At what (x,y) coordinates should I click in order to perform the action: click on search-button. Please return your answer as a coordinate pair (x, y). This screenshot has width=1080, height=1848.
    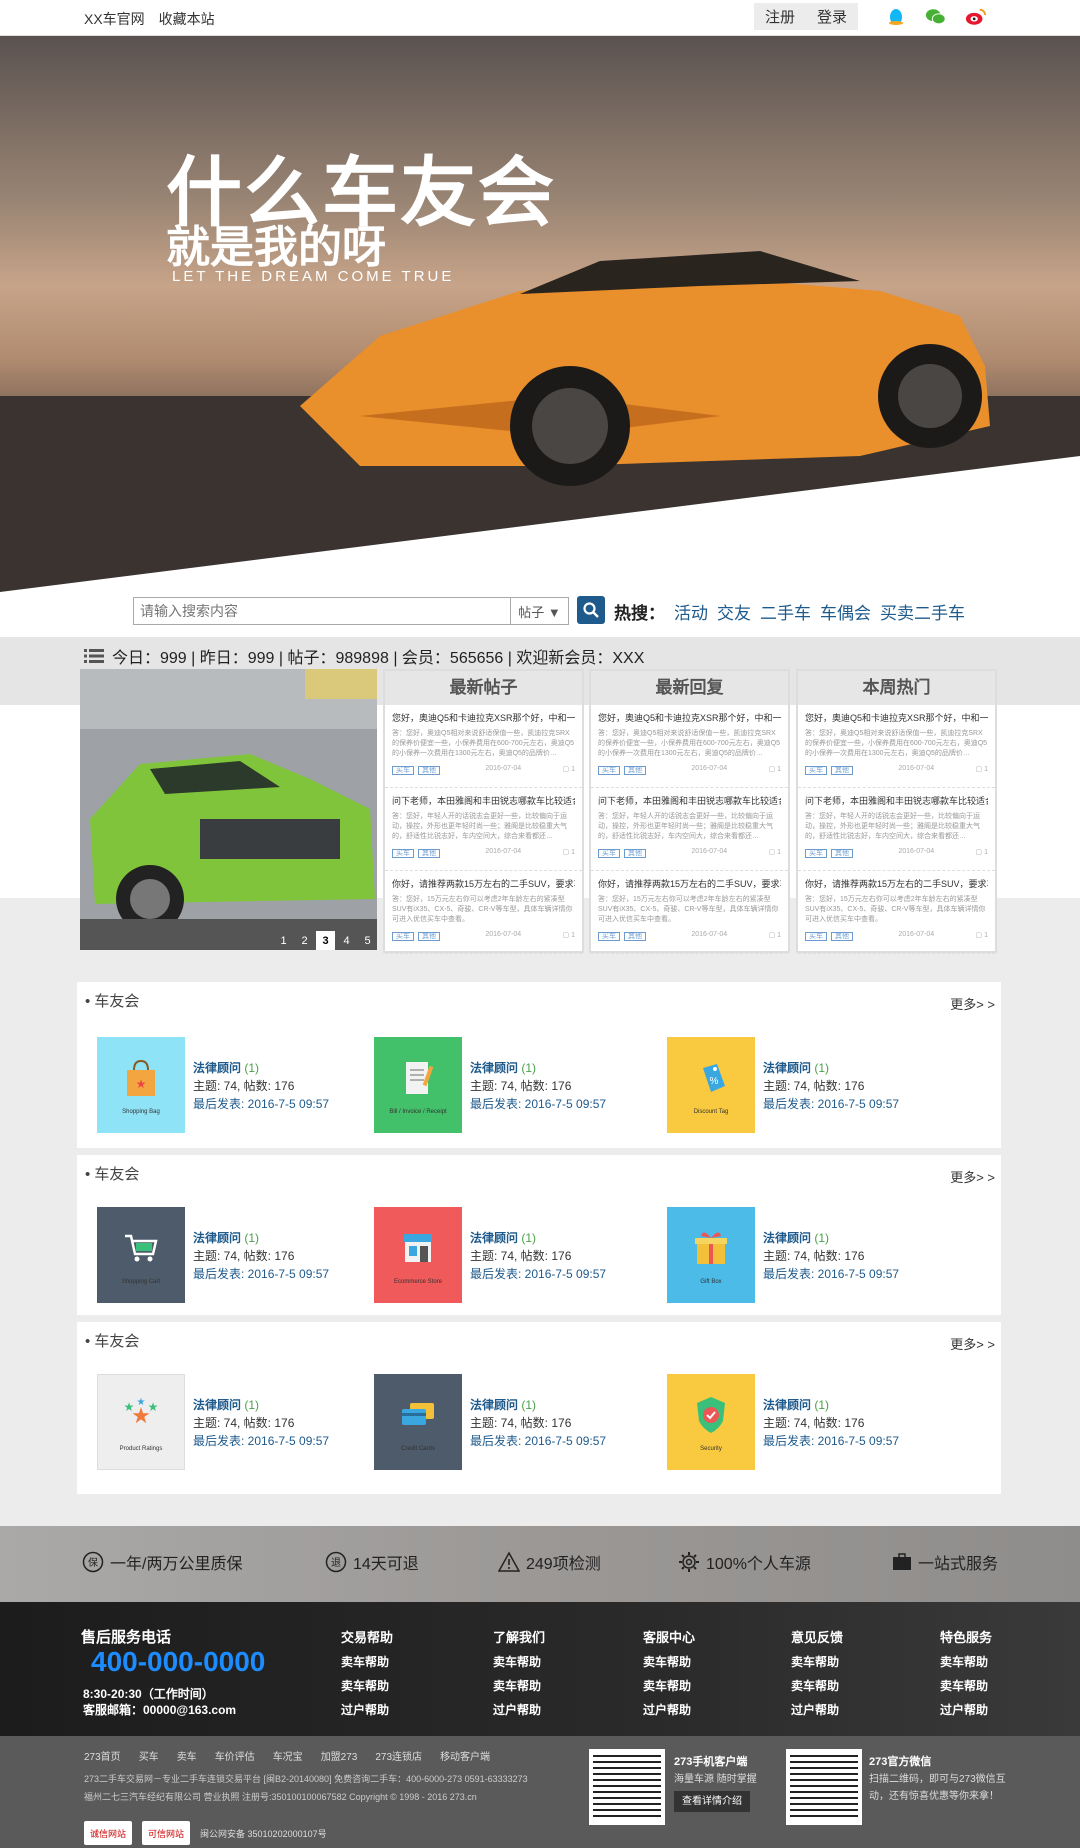
    Looking at the image, I should click on (591, 610).